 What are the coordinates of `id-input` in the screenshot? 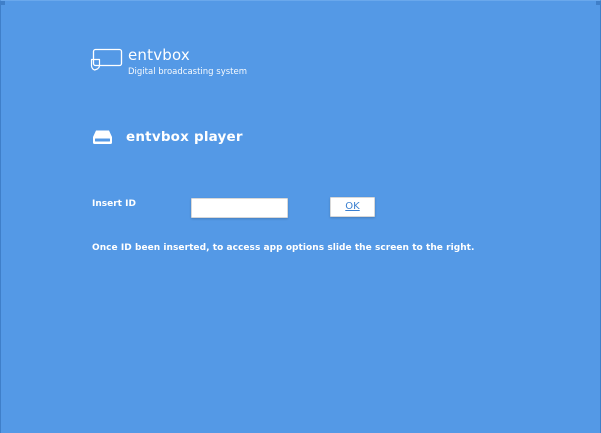 It's located at (239, 208).